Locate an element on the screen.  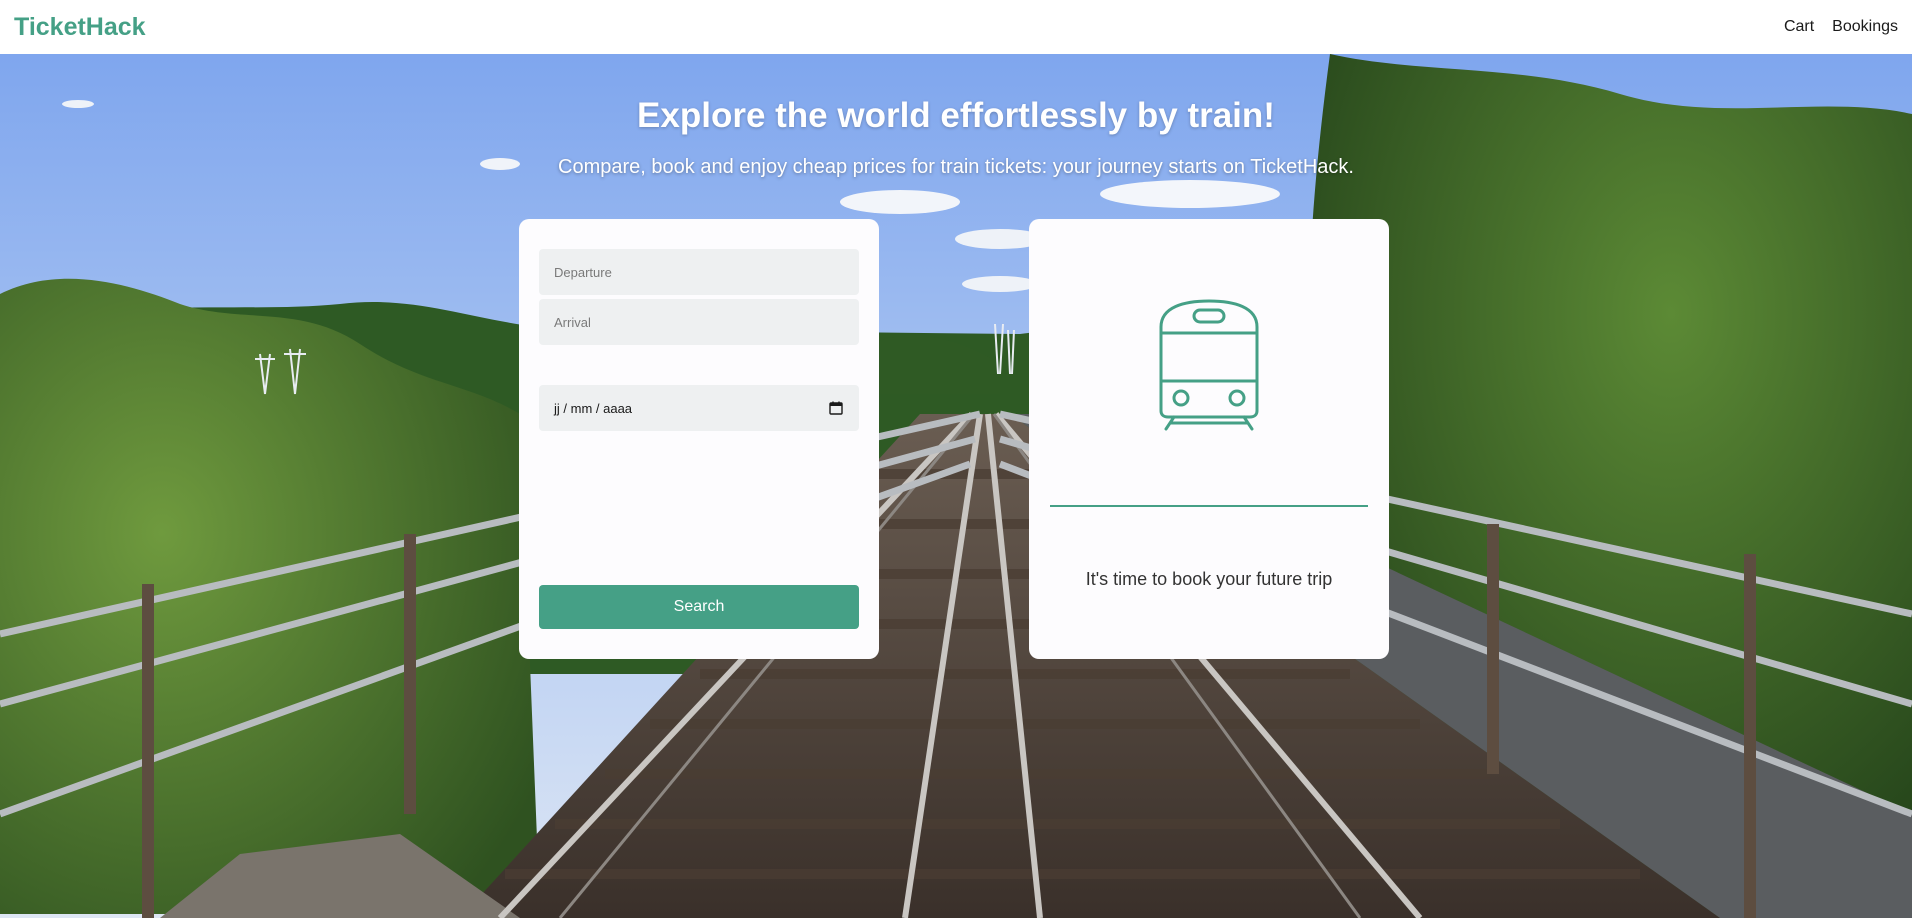
nav-link-bookings: Bookings is located at coordinates (1865, 27).